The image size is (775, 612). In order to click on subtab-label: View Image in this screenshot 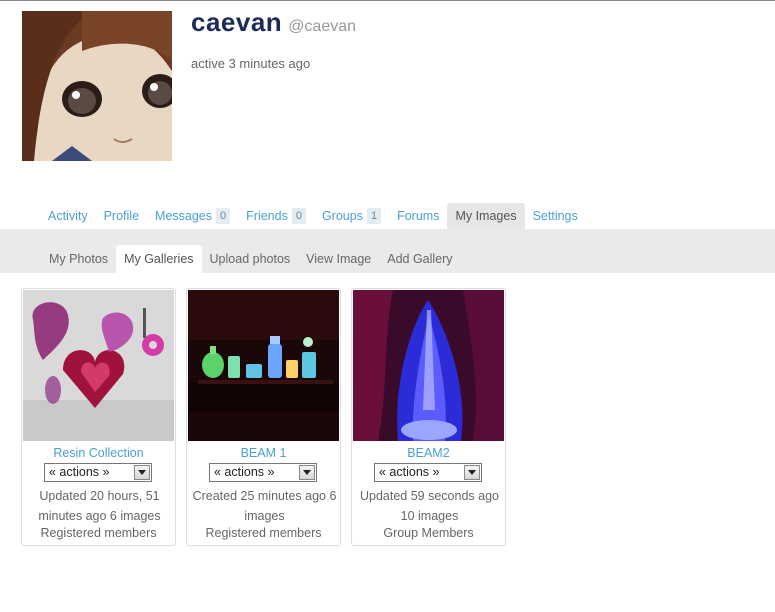, I will do `click(339, 259)`.